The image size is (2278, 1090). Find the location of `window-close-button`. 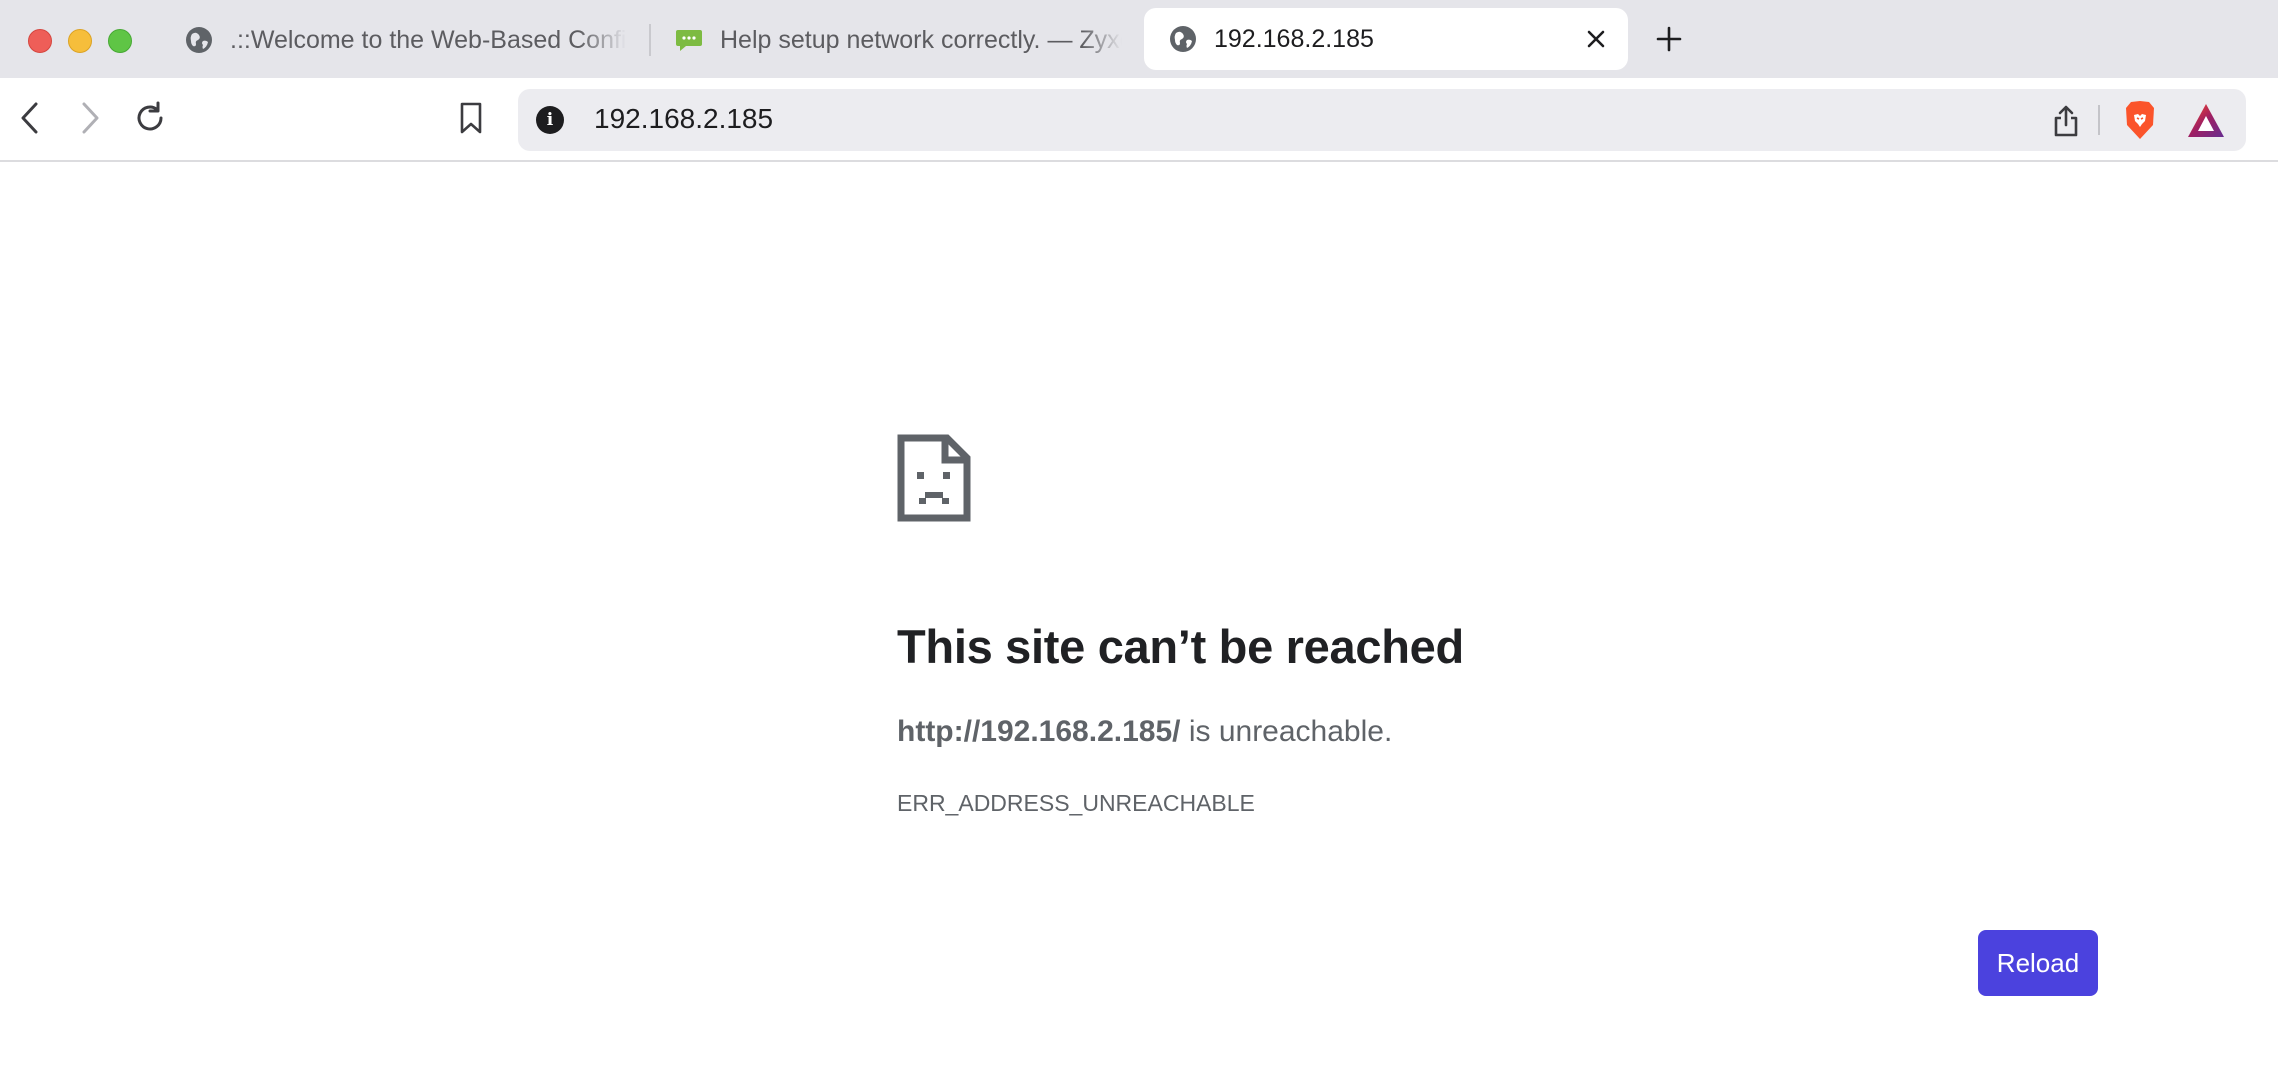

window-close-button is located at coordinates (40, 41).